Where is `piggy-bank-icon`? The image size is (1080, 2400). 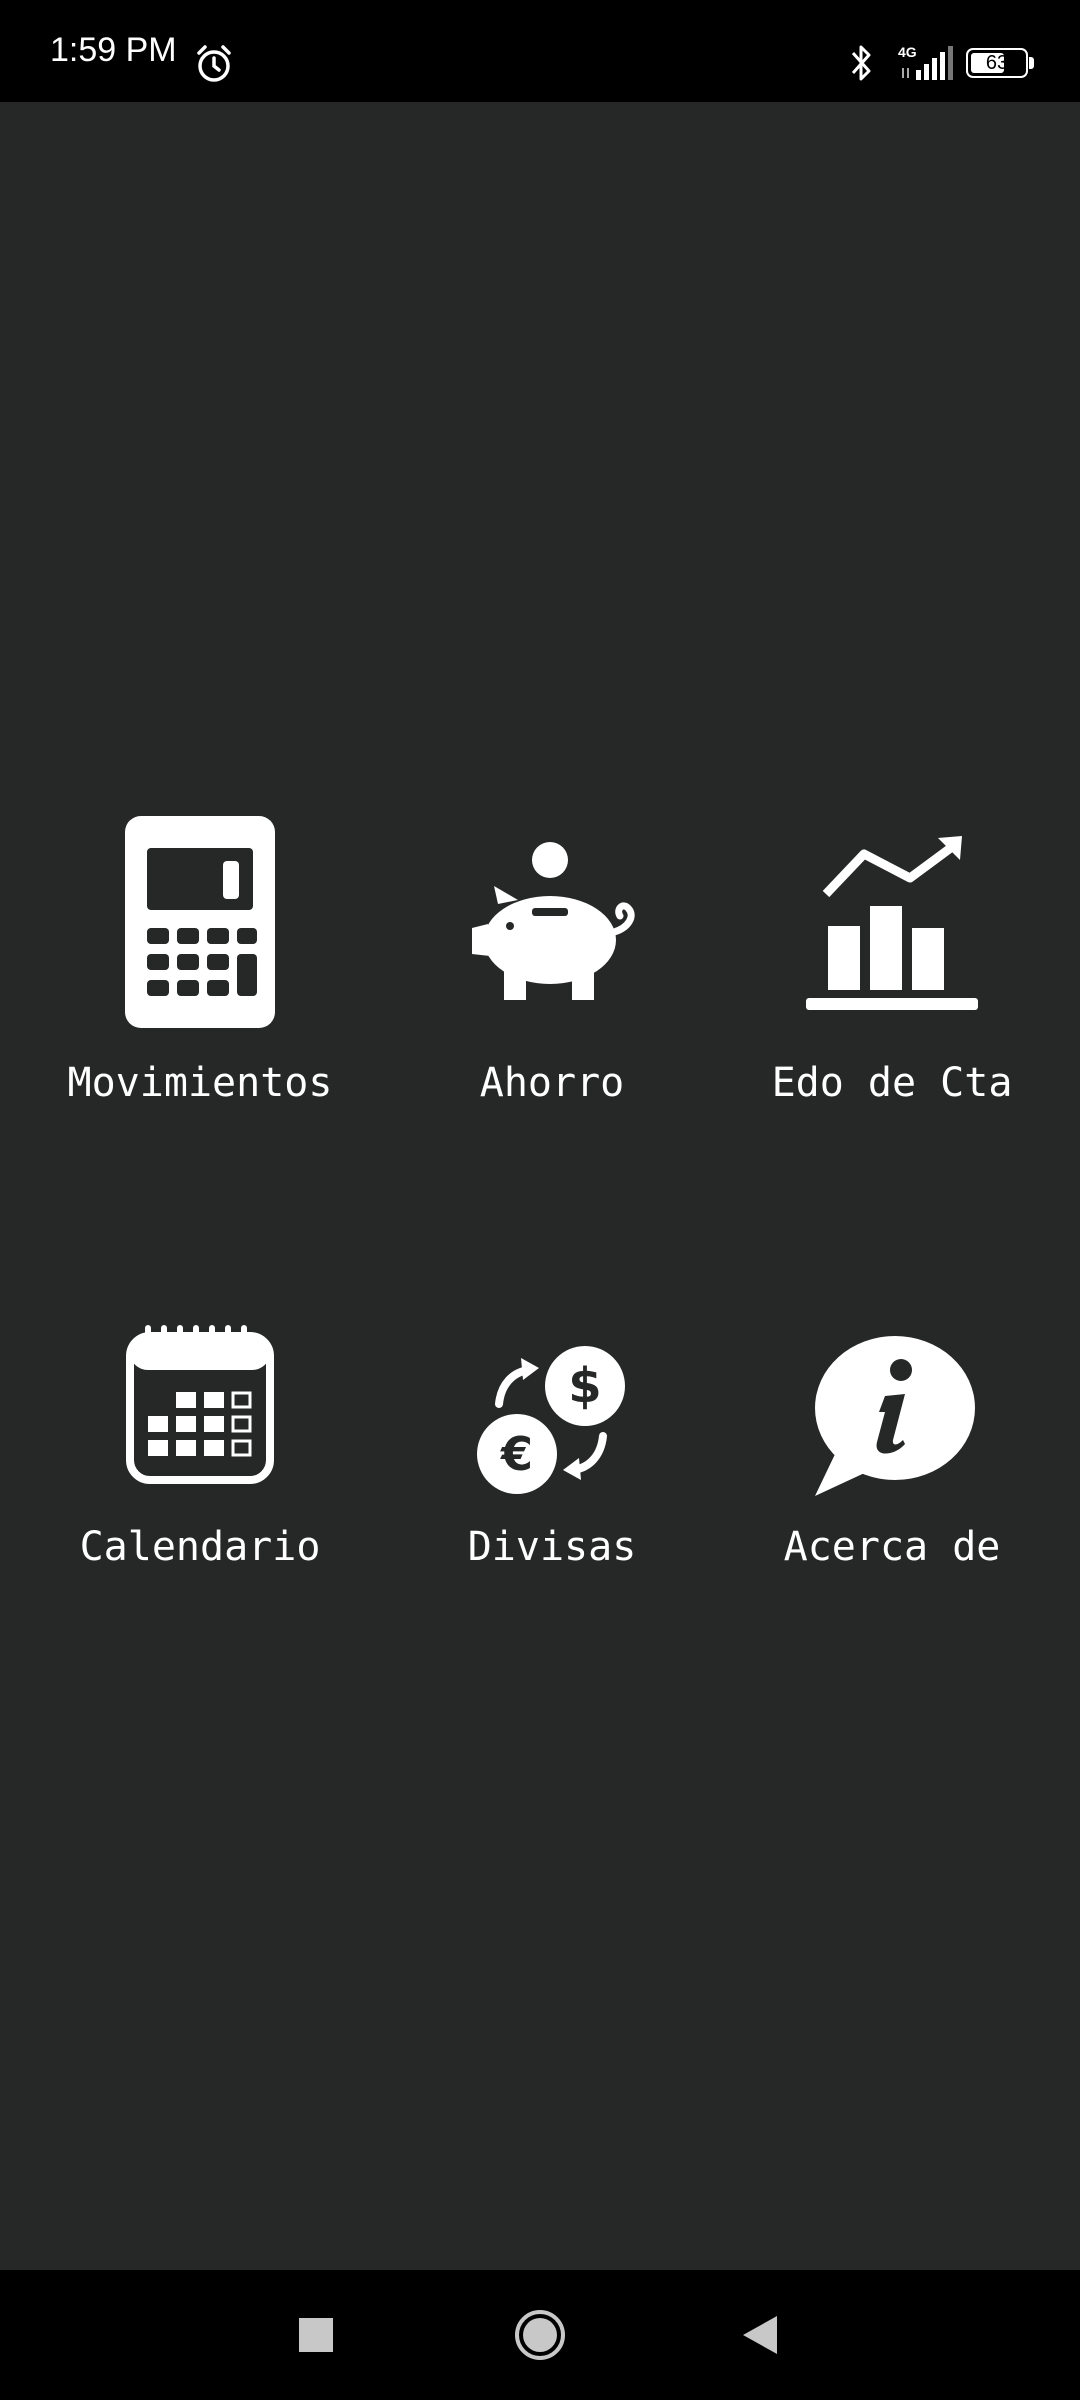
piggy-bank-icon is located at coordinates (553, 921).